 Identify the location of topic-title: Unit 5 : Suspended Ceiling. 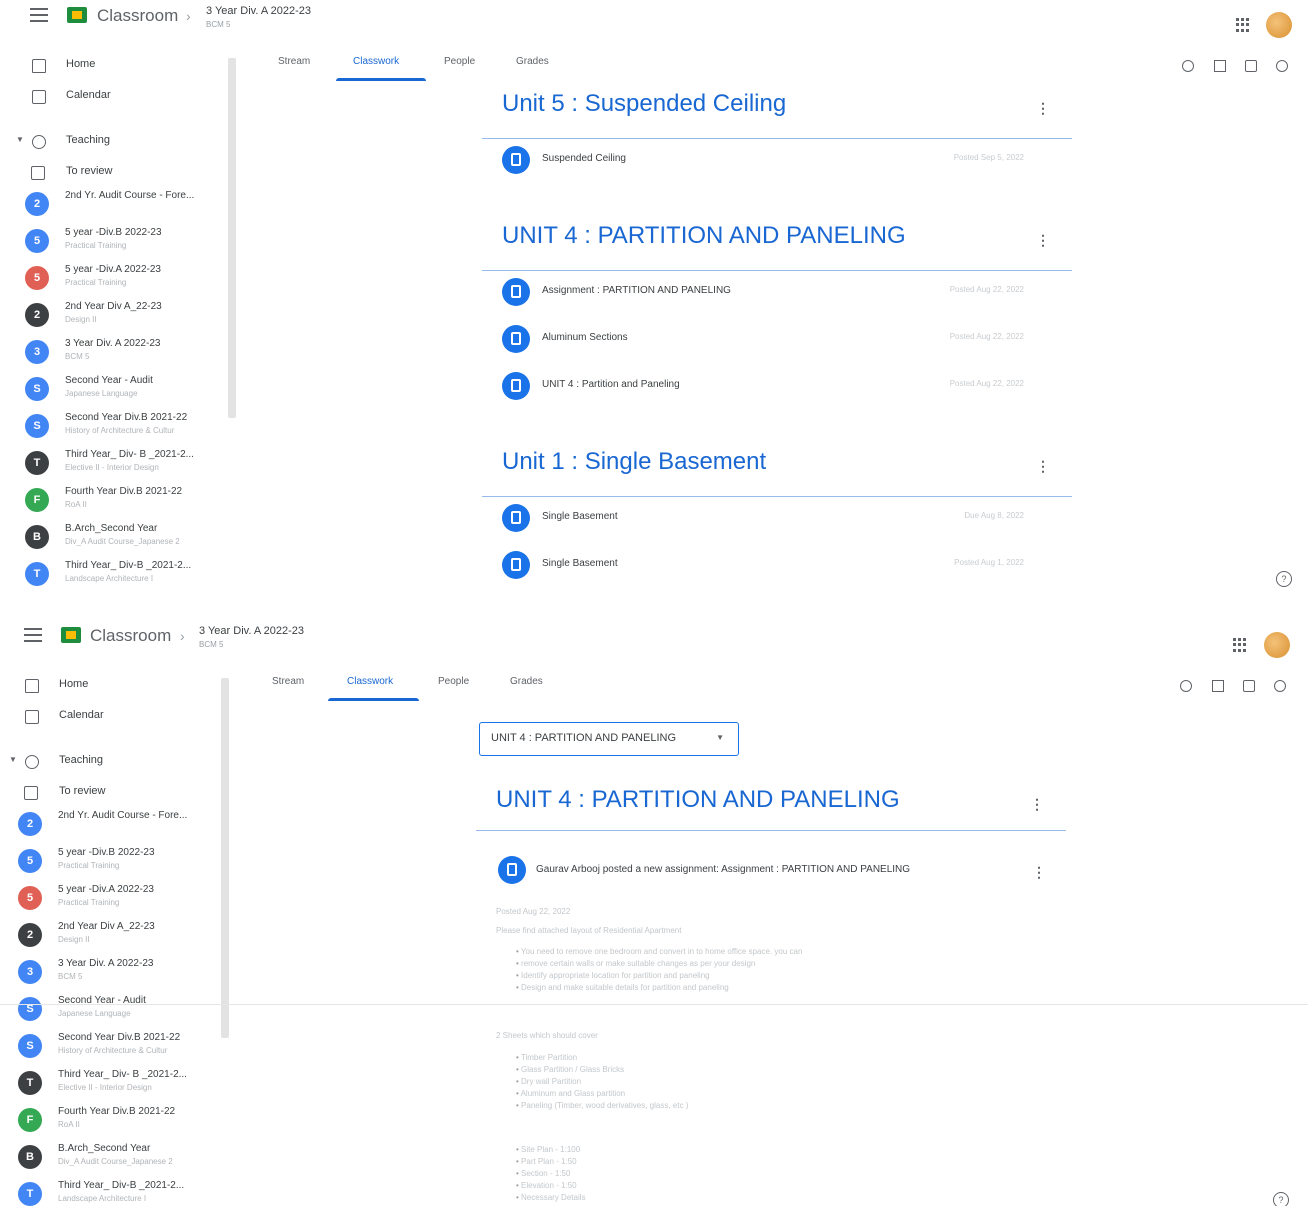
(644, 104).